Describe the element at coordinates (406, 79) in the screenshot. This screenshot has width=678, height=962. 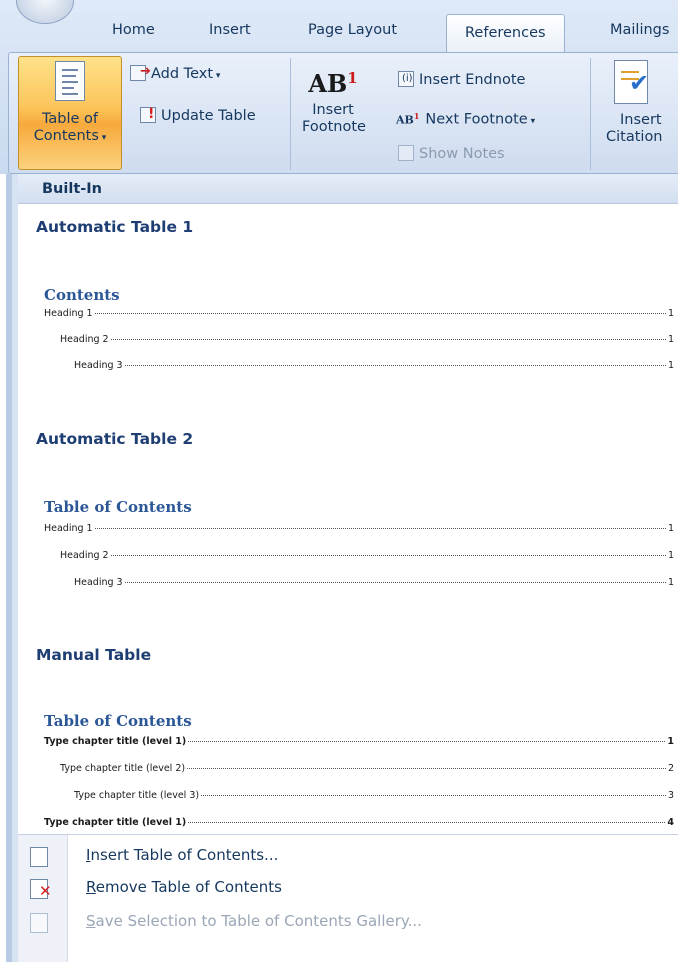
I see `insert-endnote-icon: (i)` at that location.